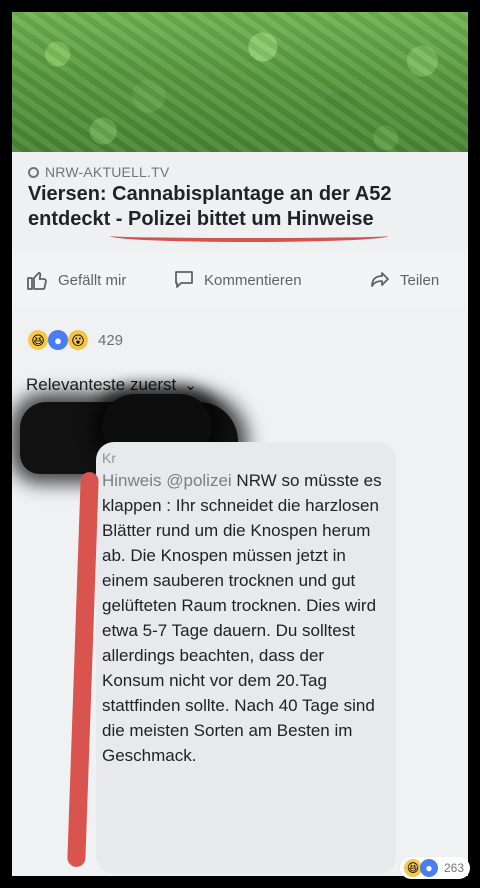 The height and width of the screenshot is (888, 480). I want to click on comment-sort-dropdown: Relevanteste zuerst ⌄, so click(111, 385).